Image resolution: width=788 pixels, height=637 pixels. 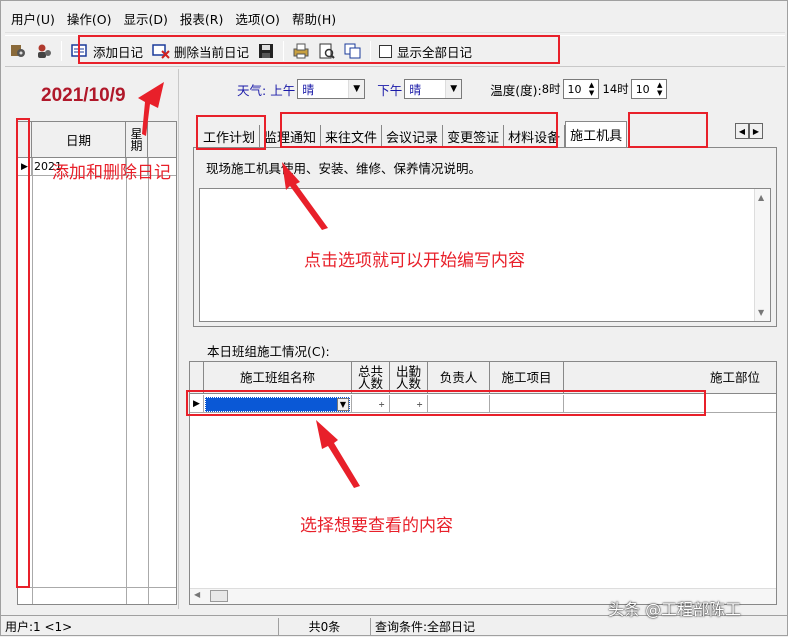 I want to click on col-attendance: 出勤人数, so click(x=409, y=377).